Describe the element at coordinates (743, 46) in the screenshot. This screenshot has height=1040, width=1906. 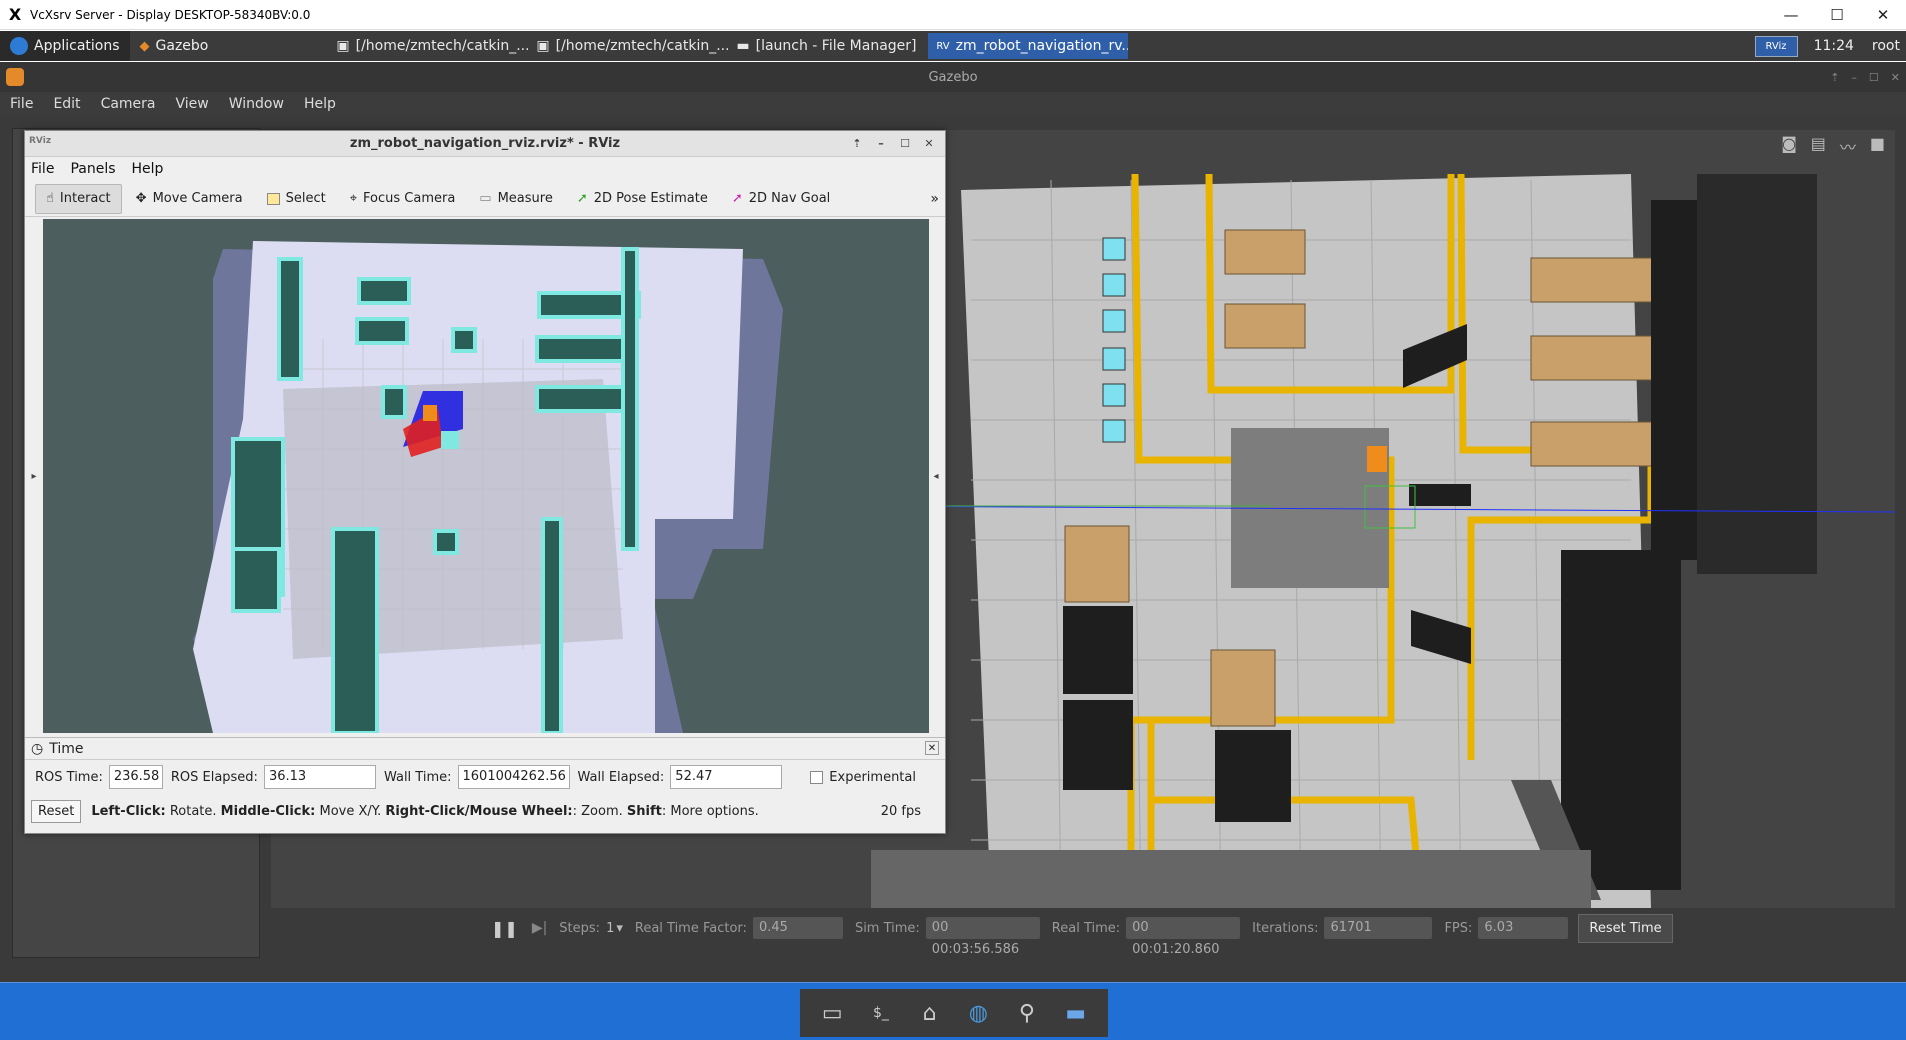
I see `folder-icon: ▬` at that location.